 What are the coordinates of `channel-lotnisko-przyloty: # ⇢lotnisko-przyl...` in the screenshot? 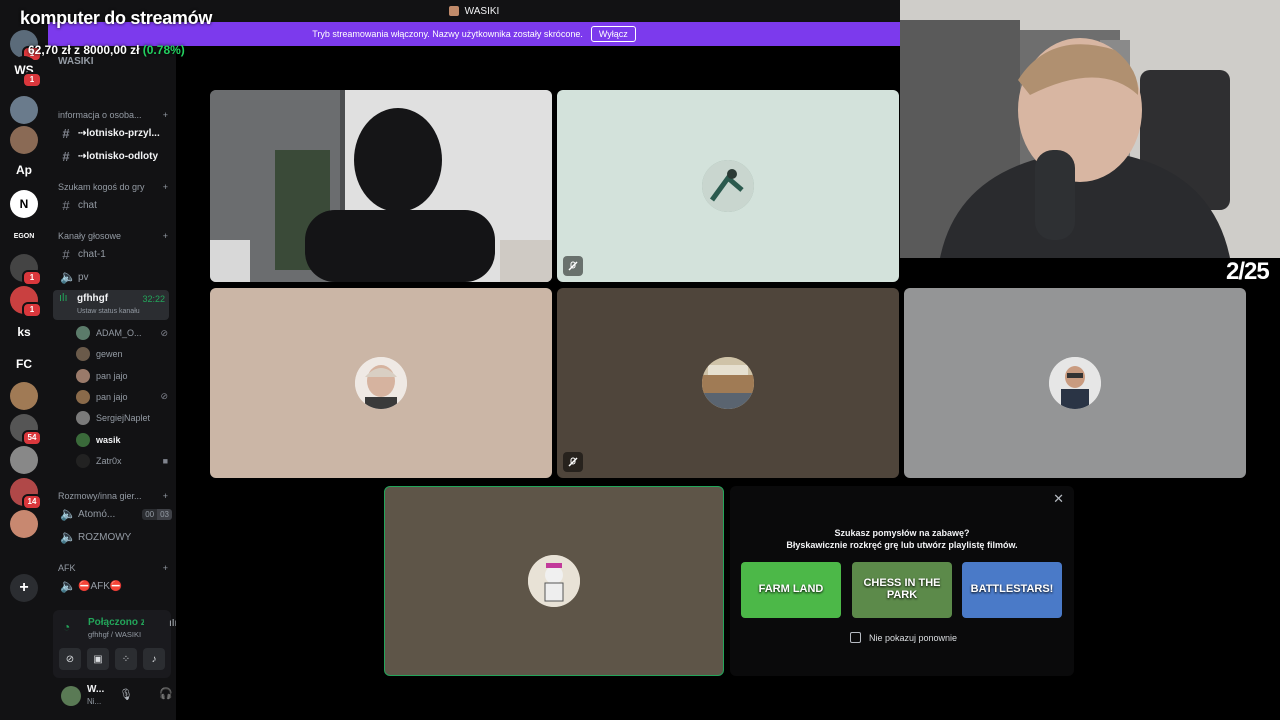 It's located at (114, 133).